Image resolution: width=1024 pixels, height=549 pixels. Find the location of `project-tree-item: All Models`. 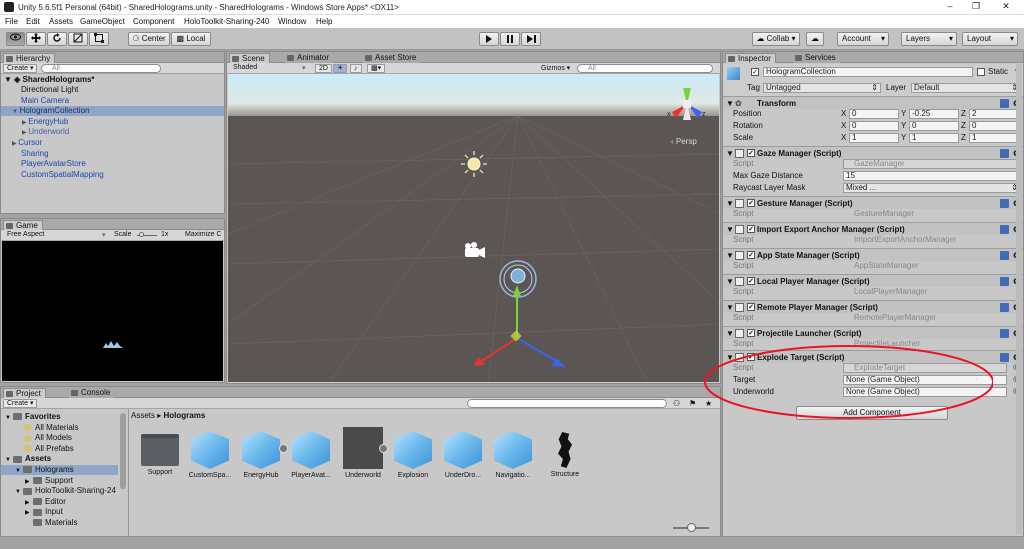

project-tree-item: All Models is located at coordinates (59, 438).